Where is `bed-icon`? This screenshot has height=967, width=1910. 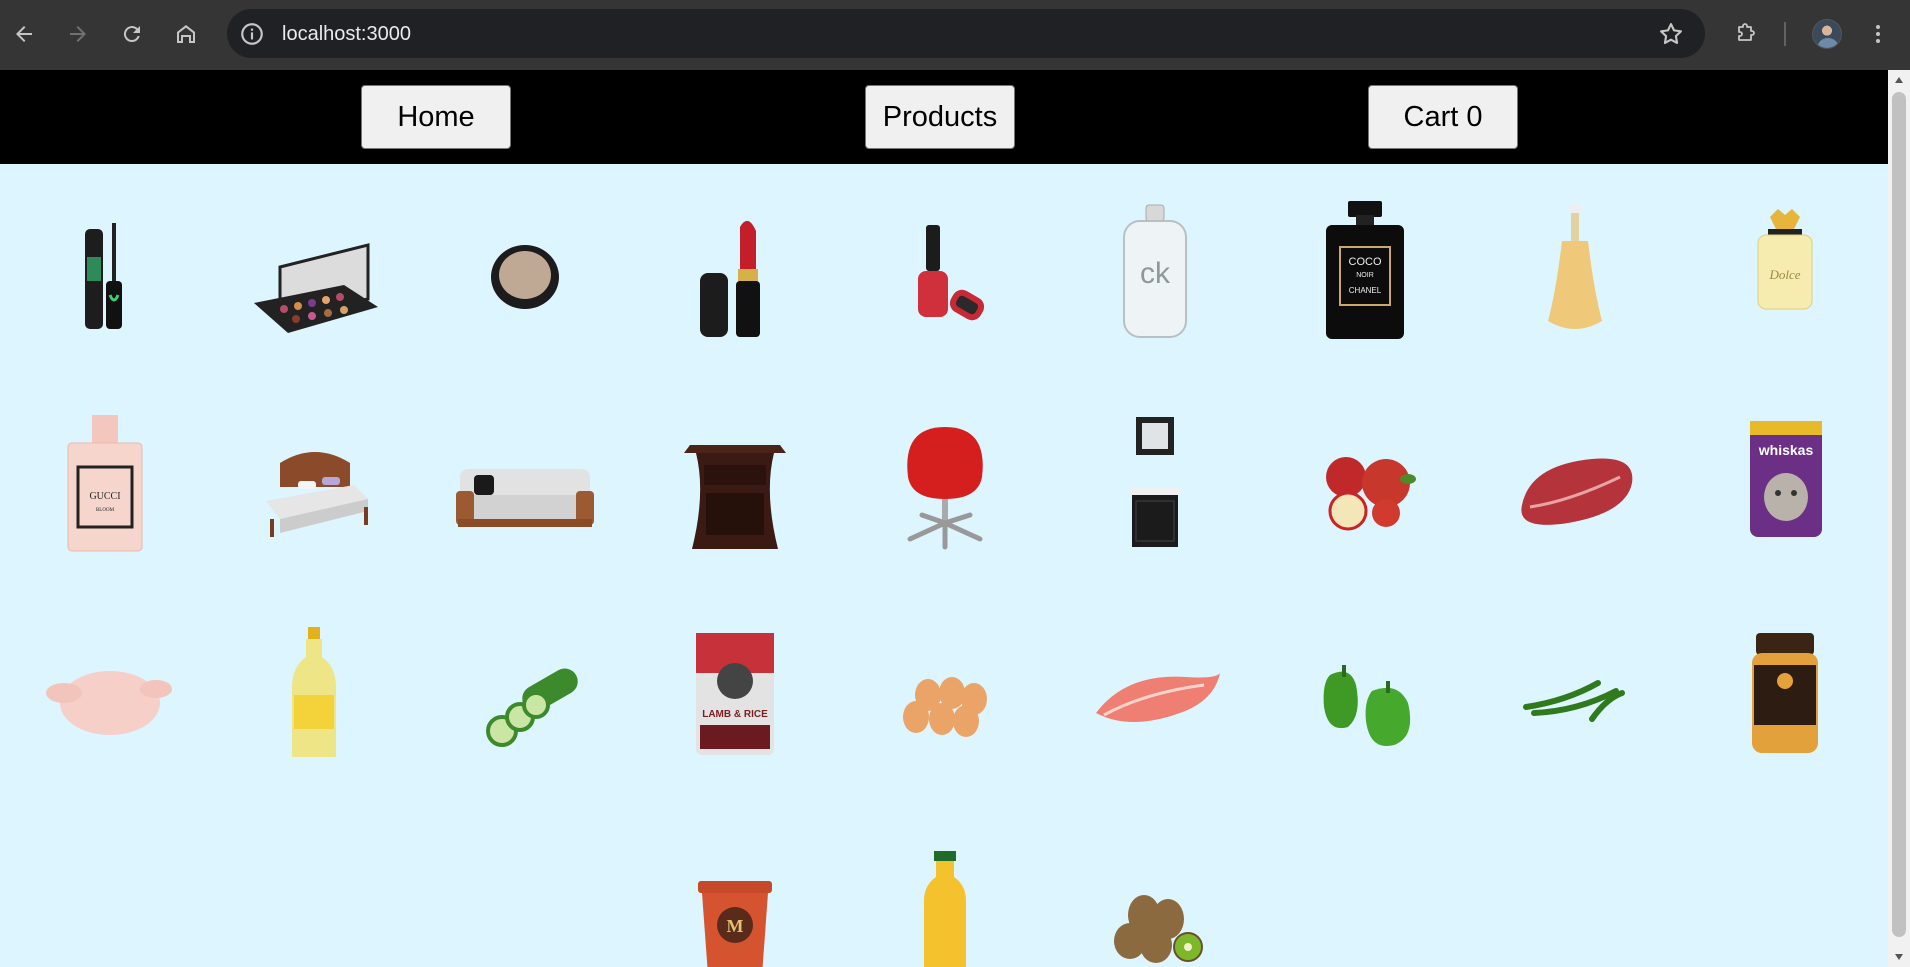 bed-icon is located at coordinates (317, 494).